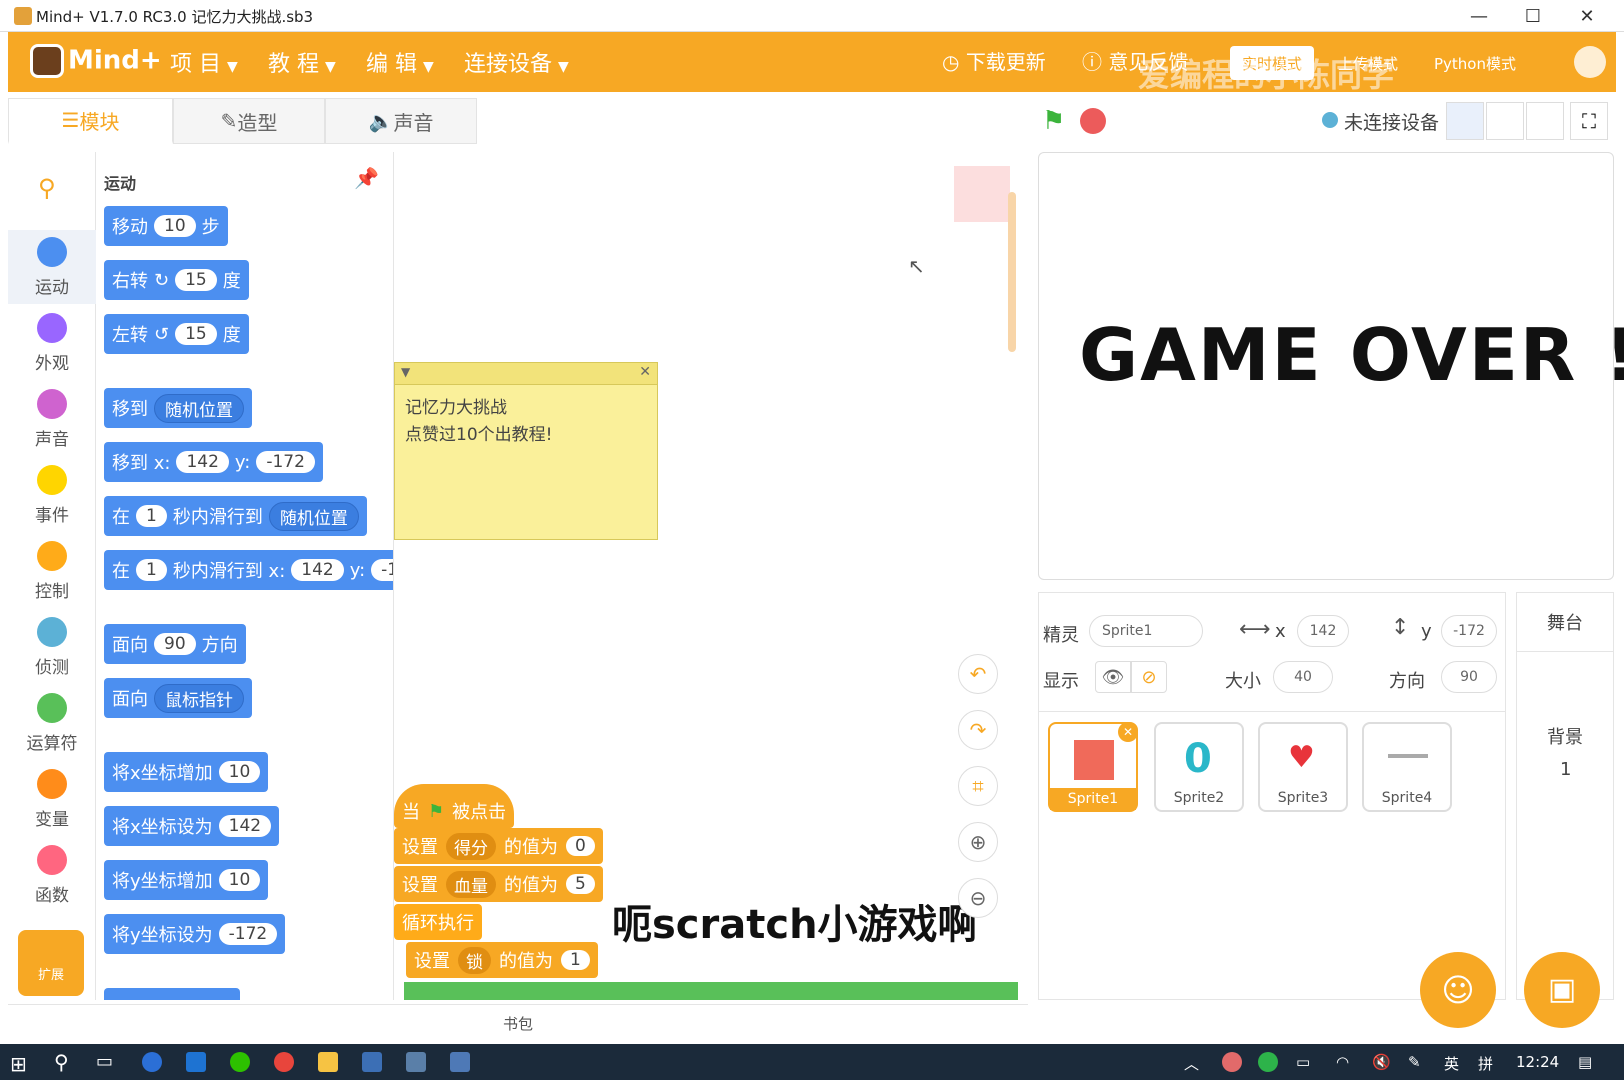  What do you see at coordinates (1056, 121) in the screenshot?
I see `green-flag-icon: ⚑` at bounding box center [1056, 121].